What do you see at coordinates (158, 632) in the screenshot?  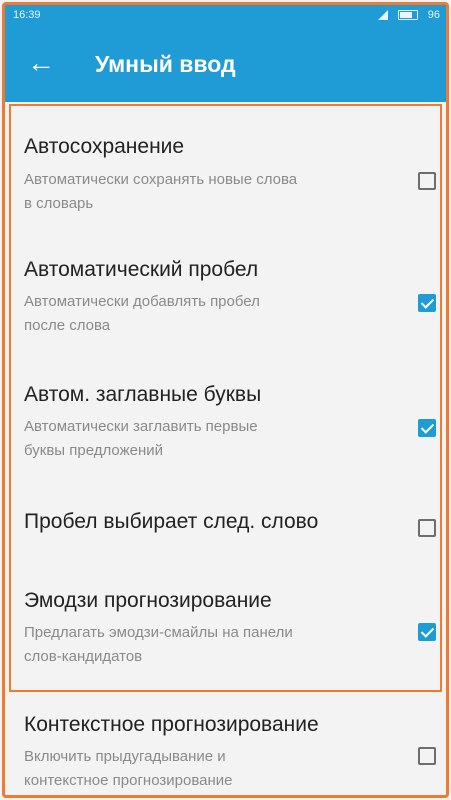 I see `subtitle-line: Предлагать эмодзи-смайлы на панели` at bounding box center [158, 632].